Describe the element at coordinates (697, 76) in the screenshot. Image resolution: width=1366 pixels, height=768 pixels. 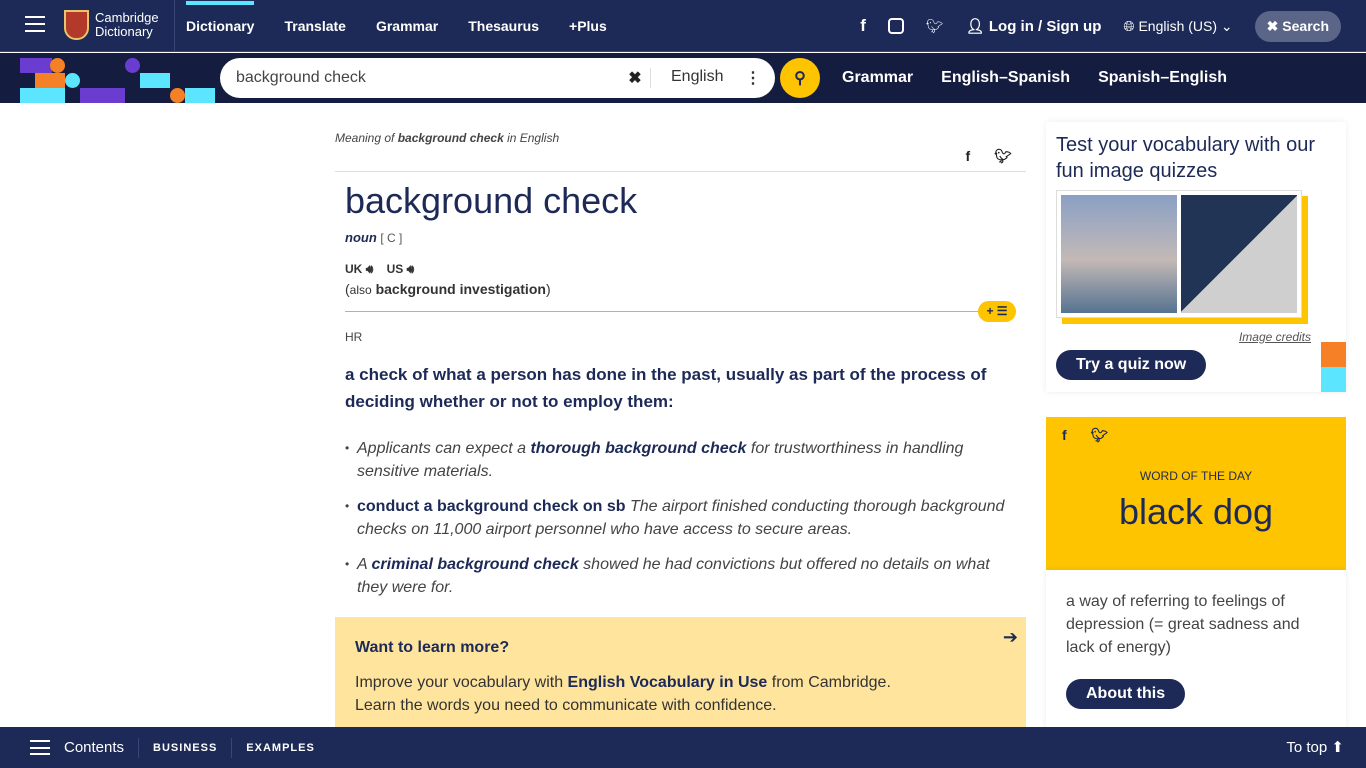
I see `dictionary-label: English` at that location.